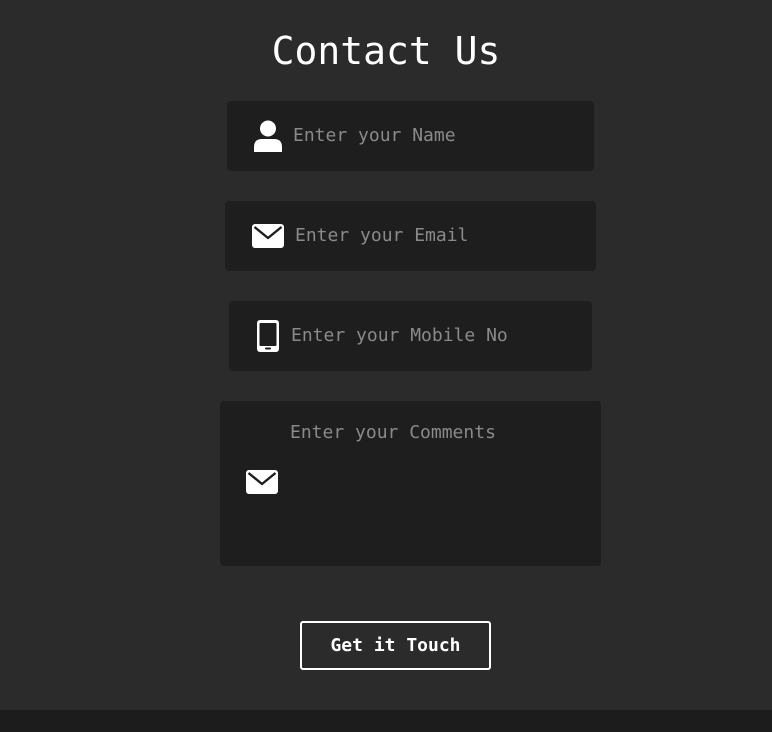 The width and height of the screenshot is (772, 732). Describe the element at coordinates (395, 645) in the screenshot. I see `submit-button: Get it Touch` at that location.